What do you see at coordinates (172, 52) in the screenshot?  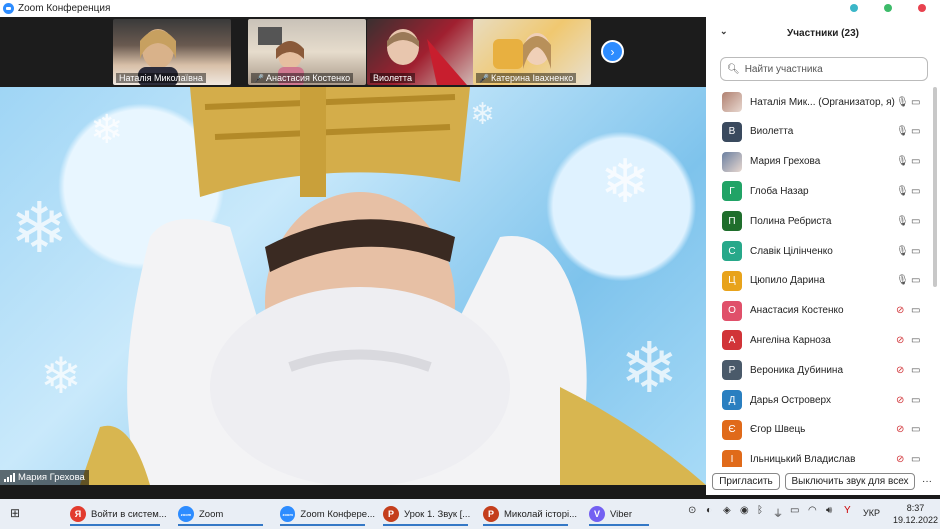 I see `thumbnail-video: Наталія Миколаївна` at bounding box center [172, 52].